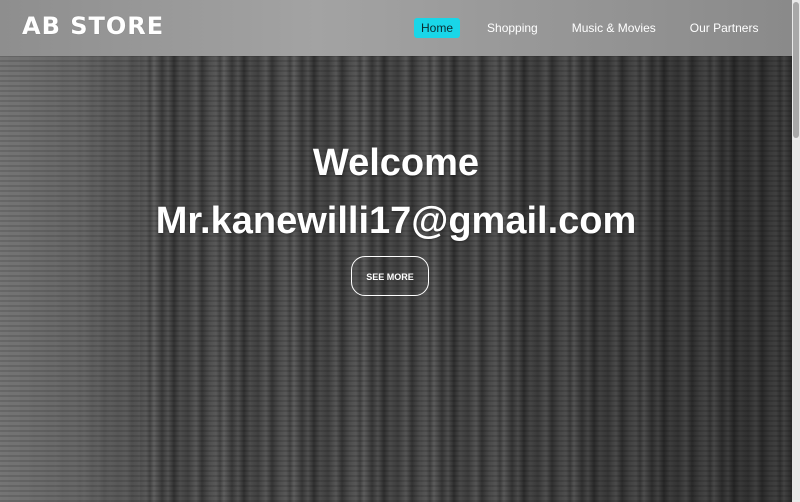 This screenshot has width=800, height=502. Describe the element at coordinates (396, 221) in the screenshot. I see `user-email-heading: Mr.kanewilli17@gmail.com` at that location.